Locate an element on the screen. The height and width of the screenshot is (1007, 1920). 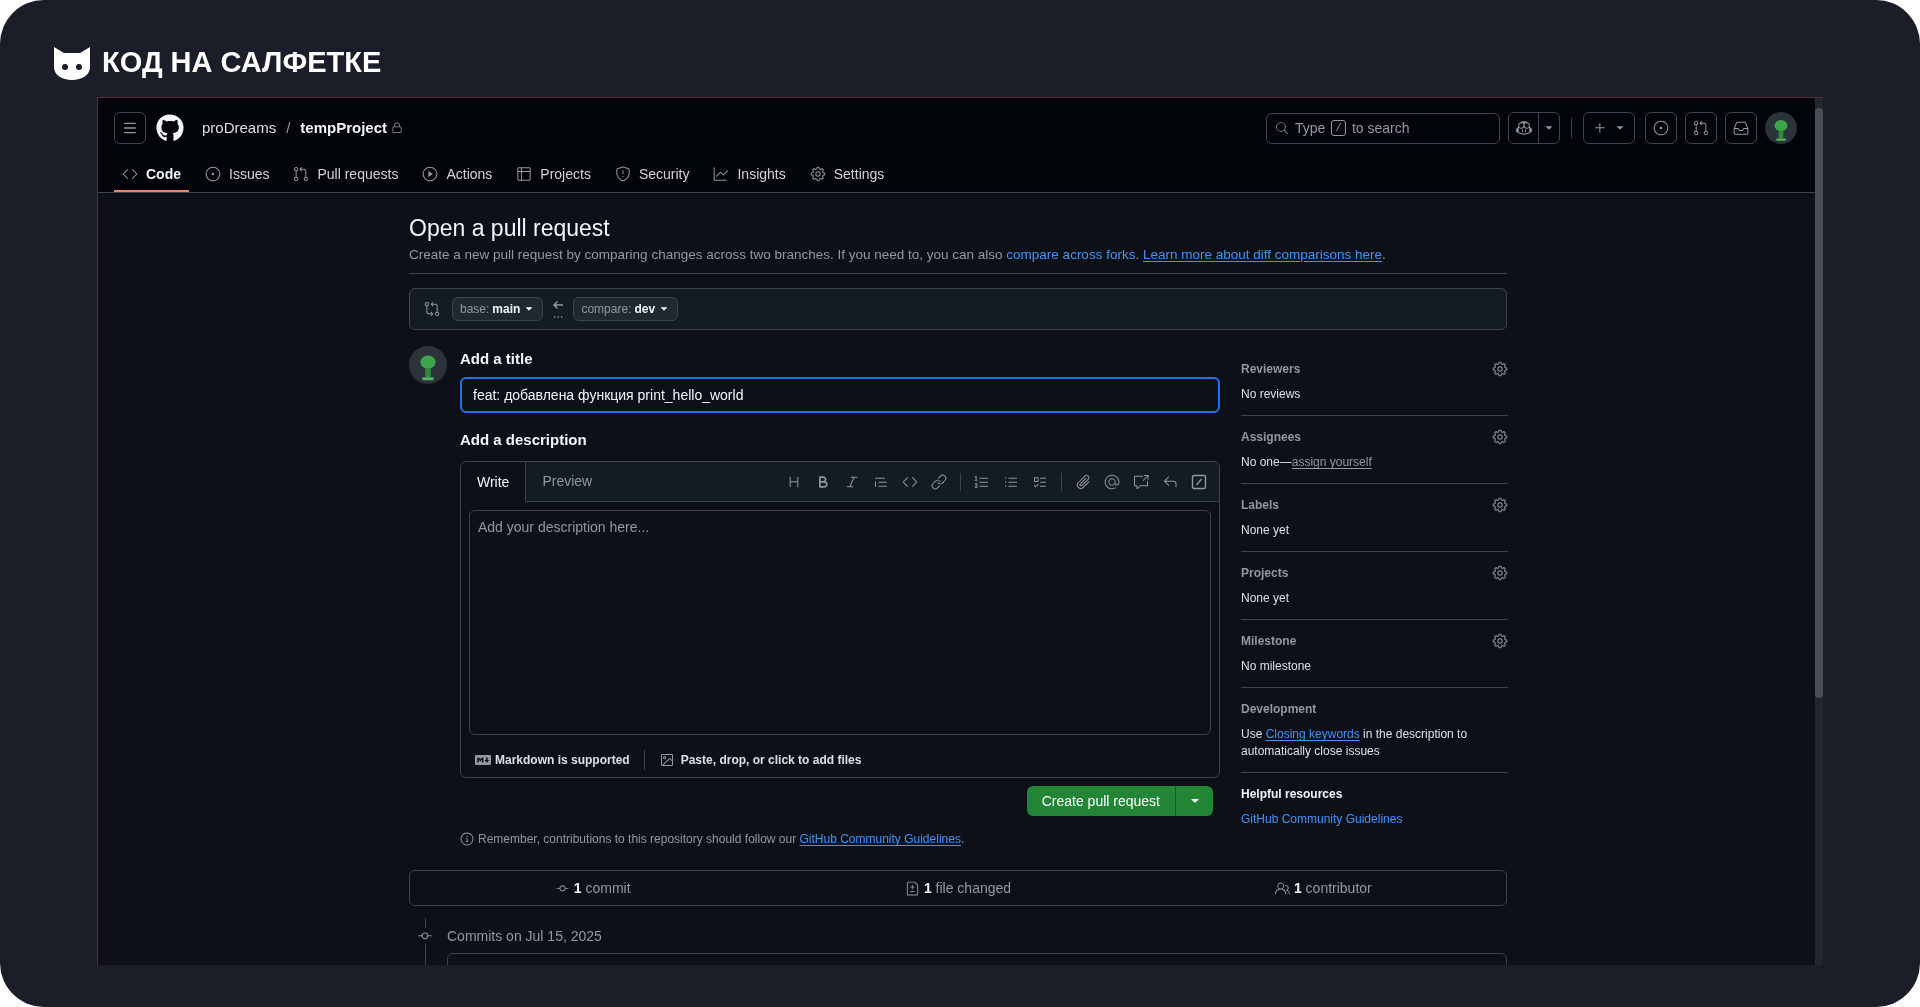
sidebar-heading: Reviewers is located at coordinates (1271, 370).